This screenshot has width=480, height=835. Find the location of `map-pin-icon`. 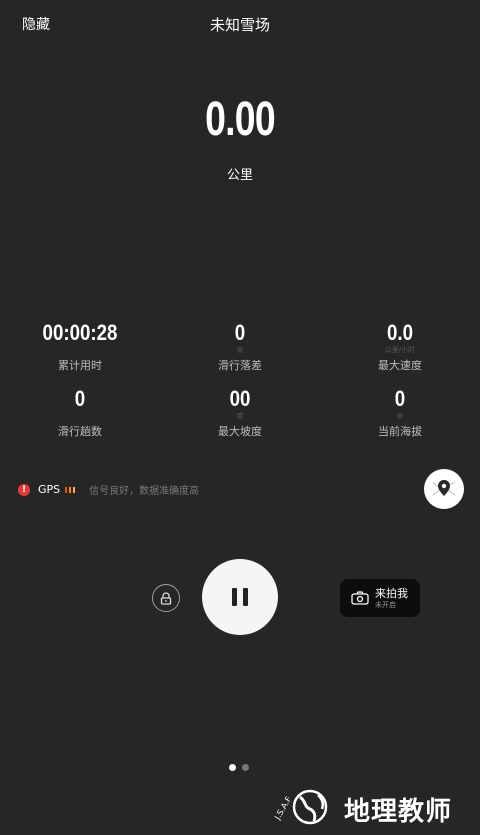

map-pin-icon is located at coordinates (444, 488).